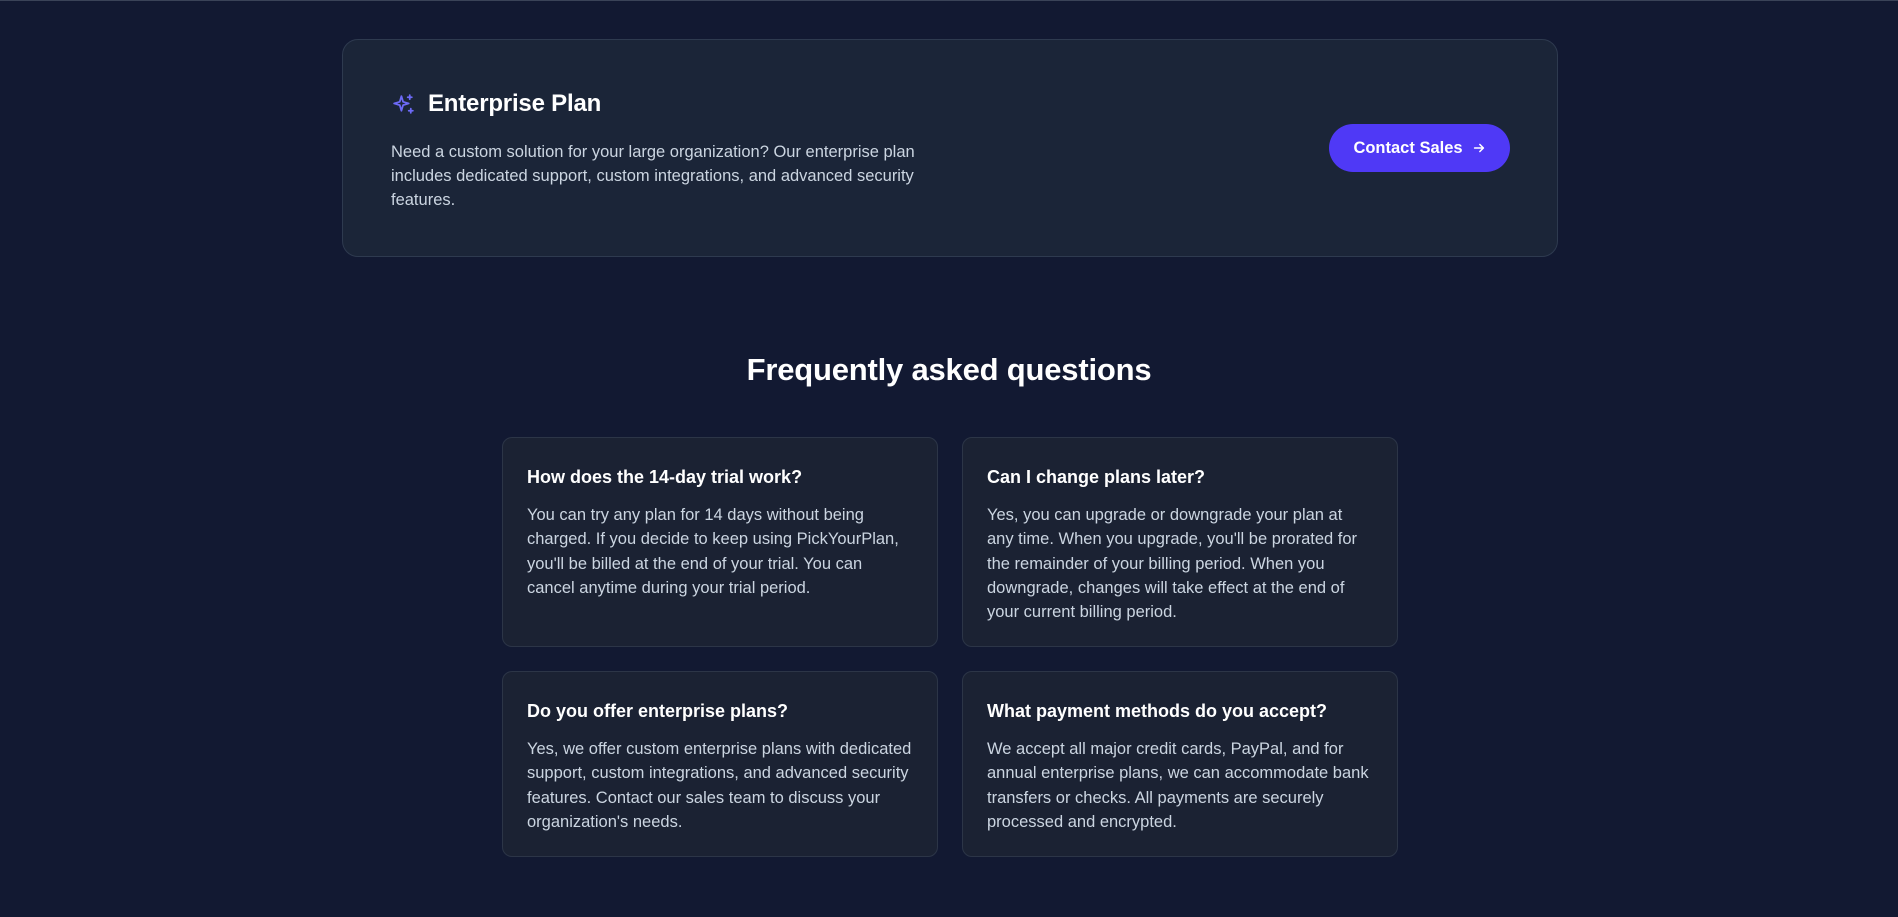  I want to click on faq-question: Can I change plans later?, so click(1096, 477).